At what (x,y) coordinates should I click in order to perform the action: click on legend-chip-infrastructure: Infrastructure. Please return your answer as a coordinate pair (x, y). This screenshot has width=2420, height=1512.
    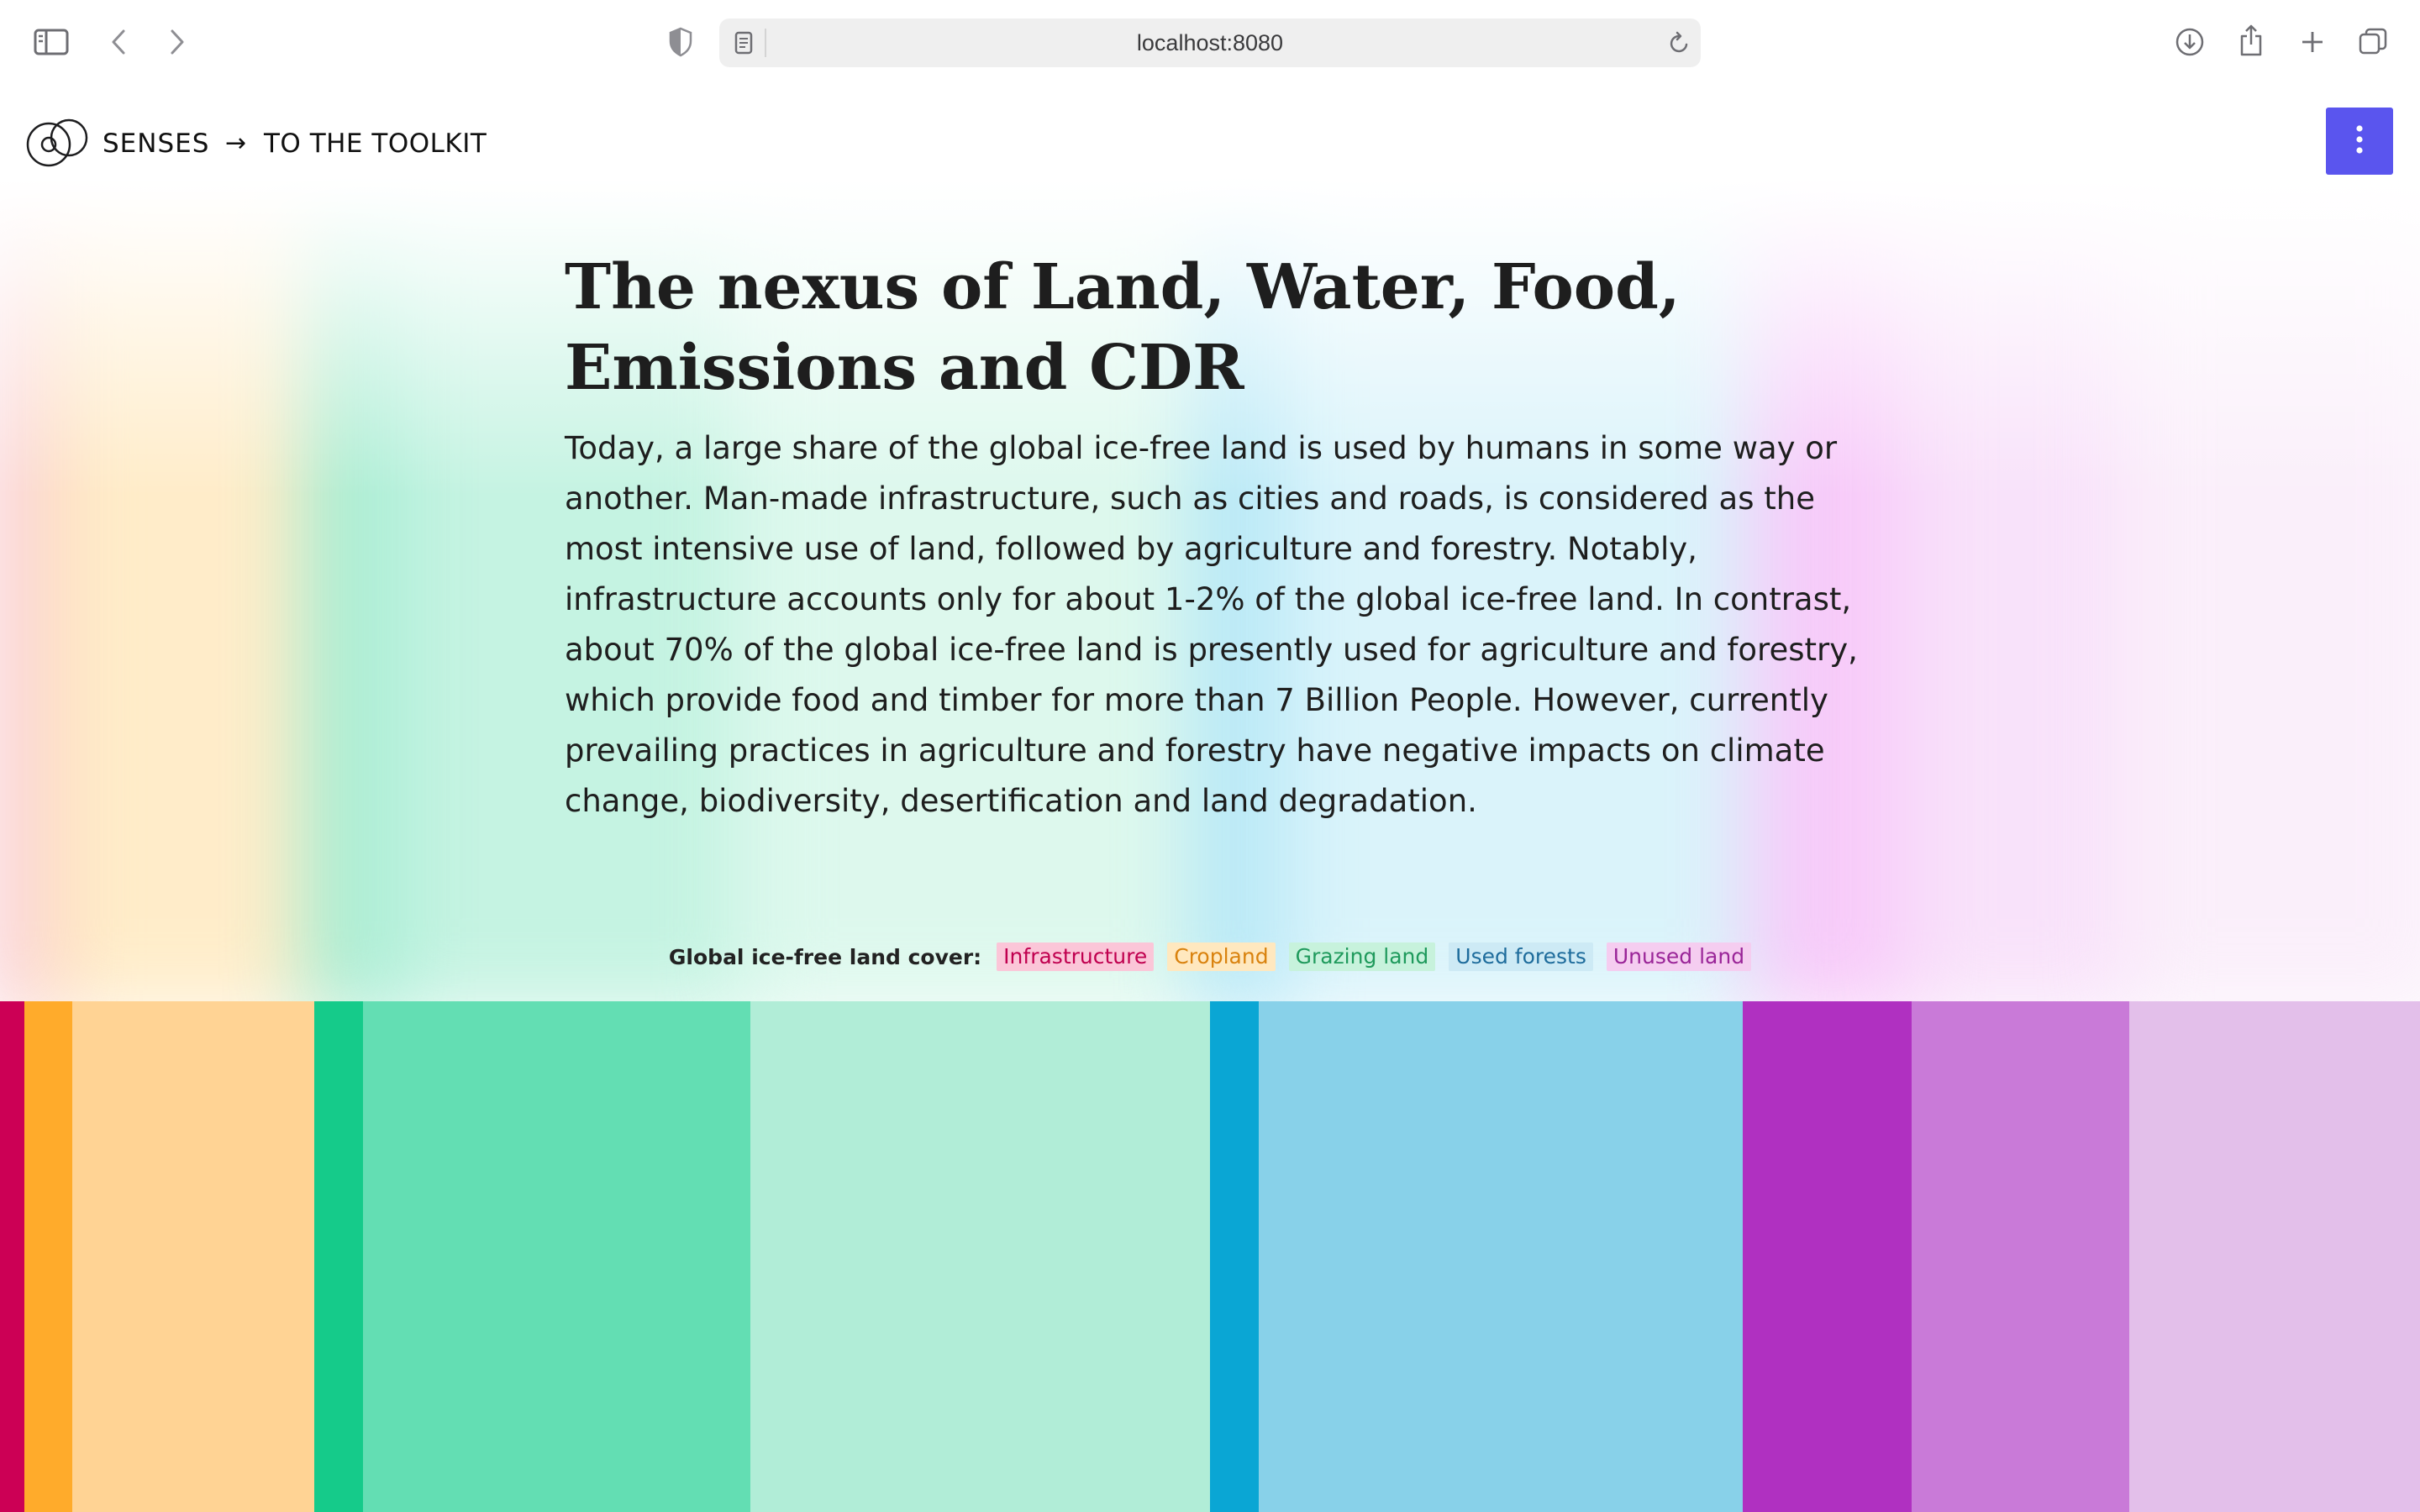
    Looking at the image, I should click on (1076, 956).